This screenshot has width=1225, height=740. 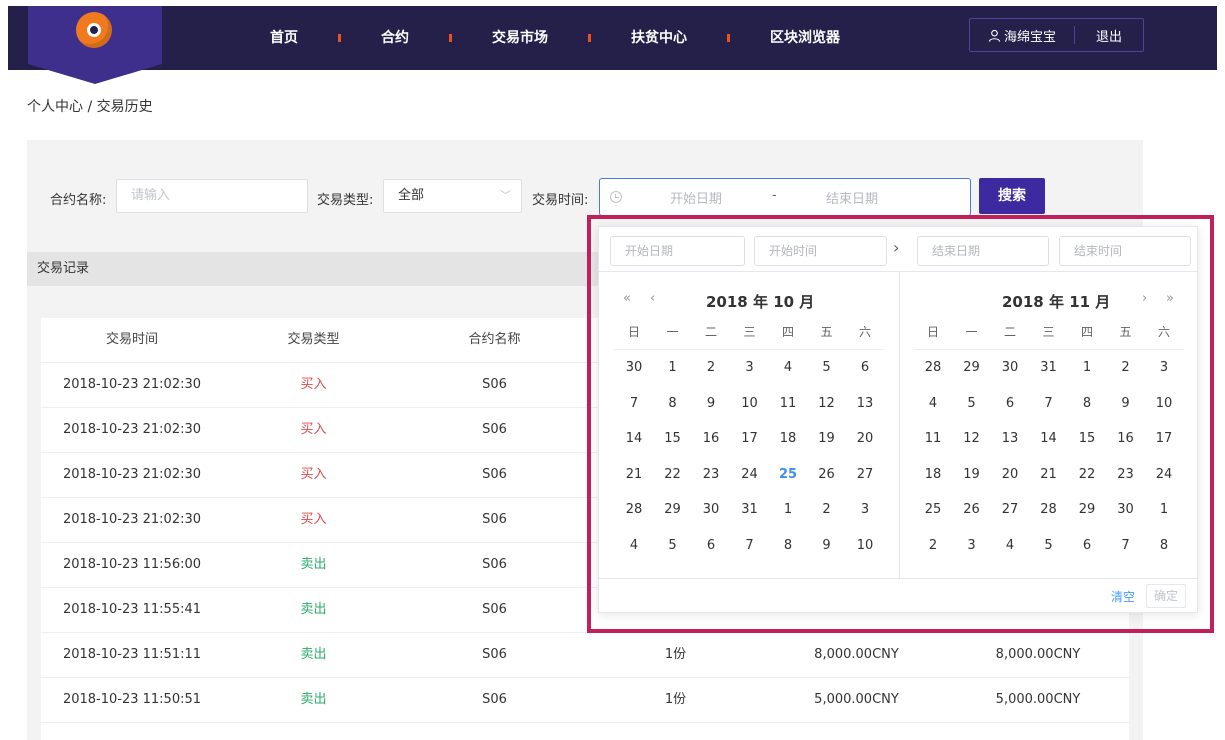 I want to click on confirm-button: 确定, so click(x=1166, y=596).